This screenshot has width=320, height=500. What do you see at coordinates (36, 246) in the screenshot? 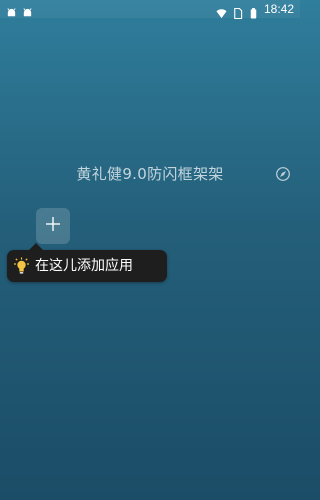
I see `tooltip-arrow` at bounding box center [36, 246].